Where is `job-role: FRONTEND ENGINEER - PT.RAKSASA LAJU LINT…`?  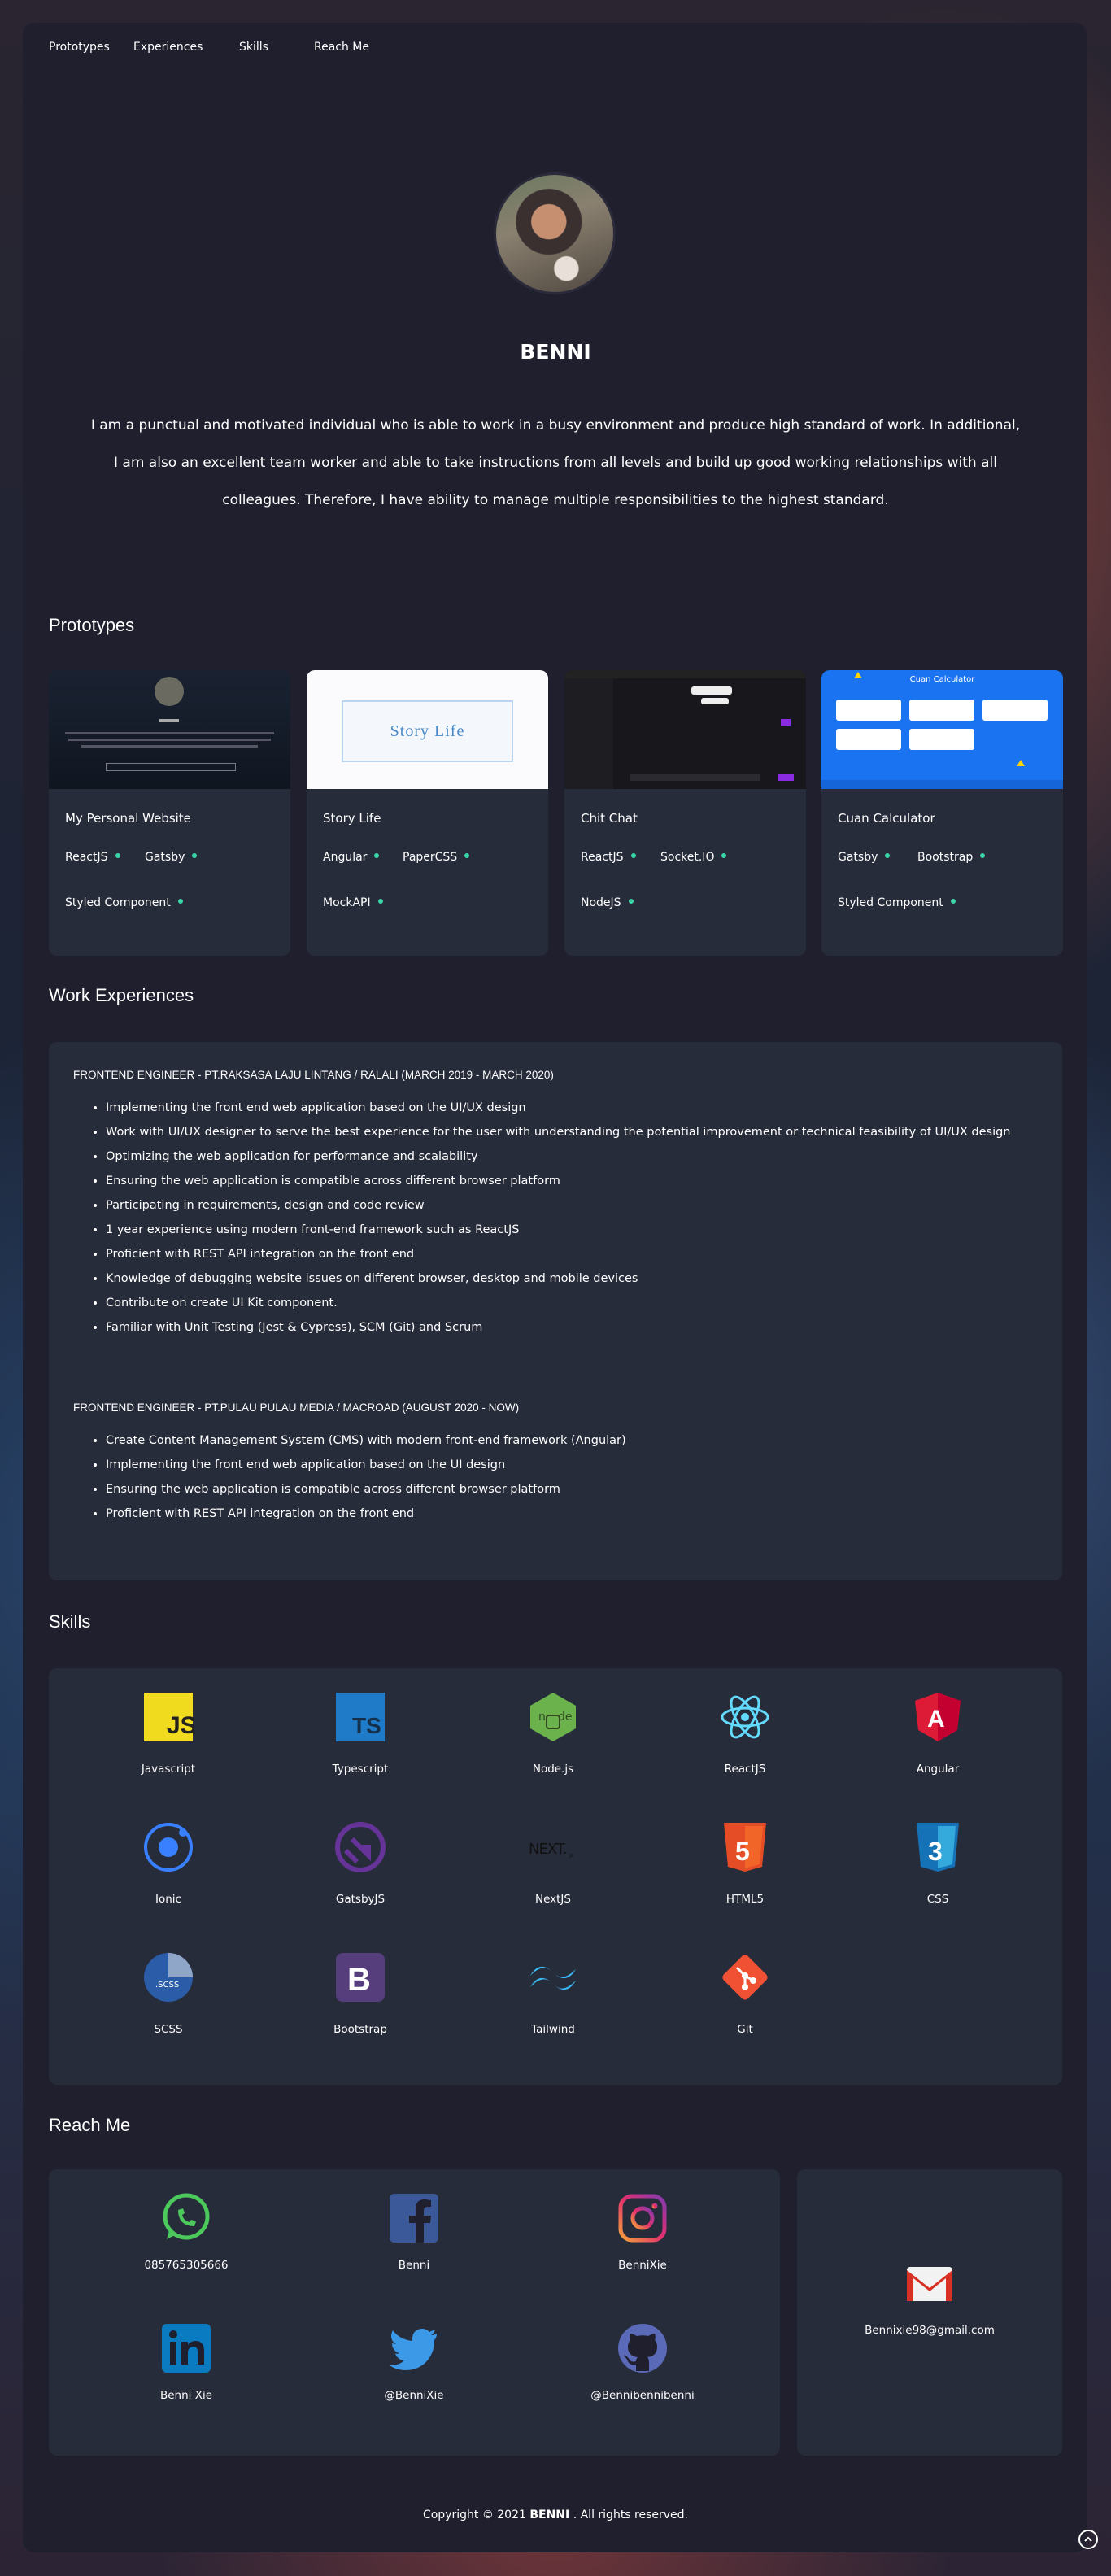 job-role: FRONTEND ENGINEER - PT.RAKSASA LAJU LINT… is located at coordinates (313, 1075).